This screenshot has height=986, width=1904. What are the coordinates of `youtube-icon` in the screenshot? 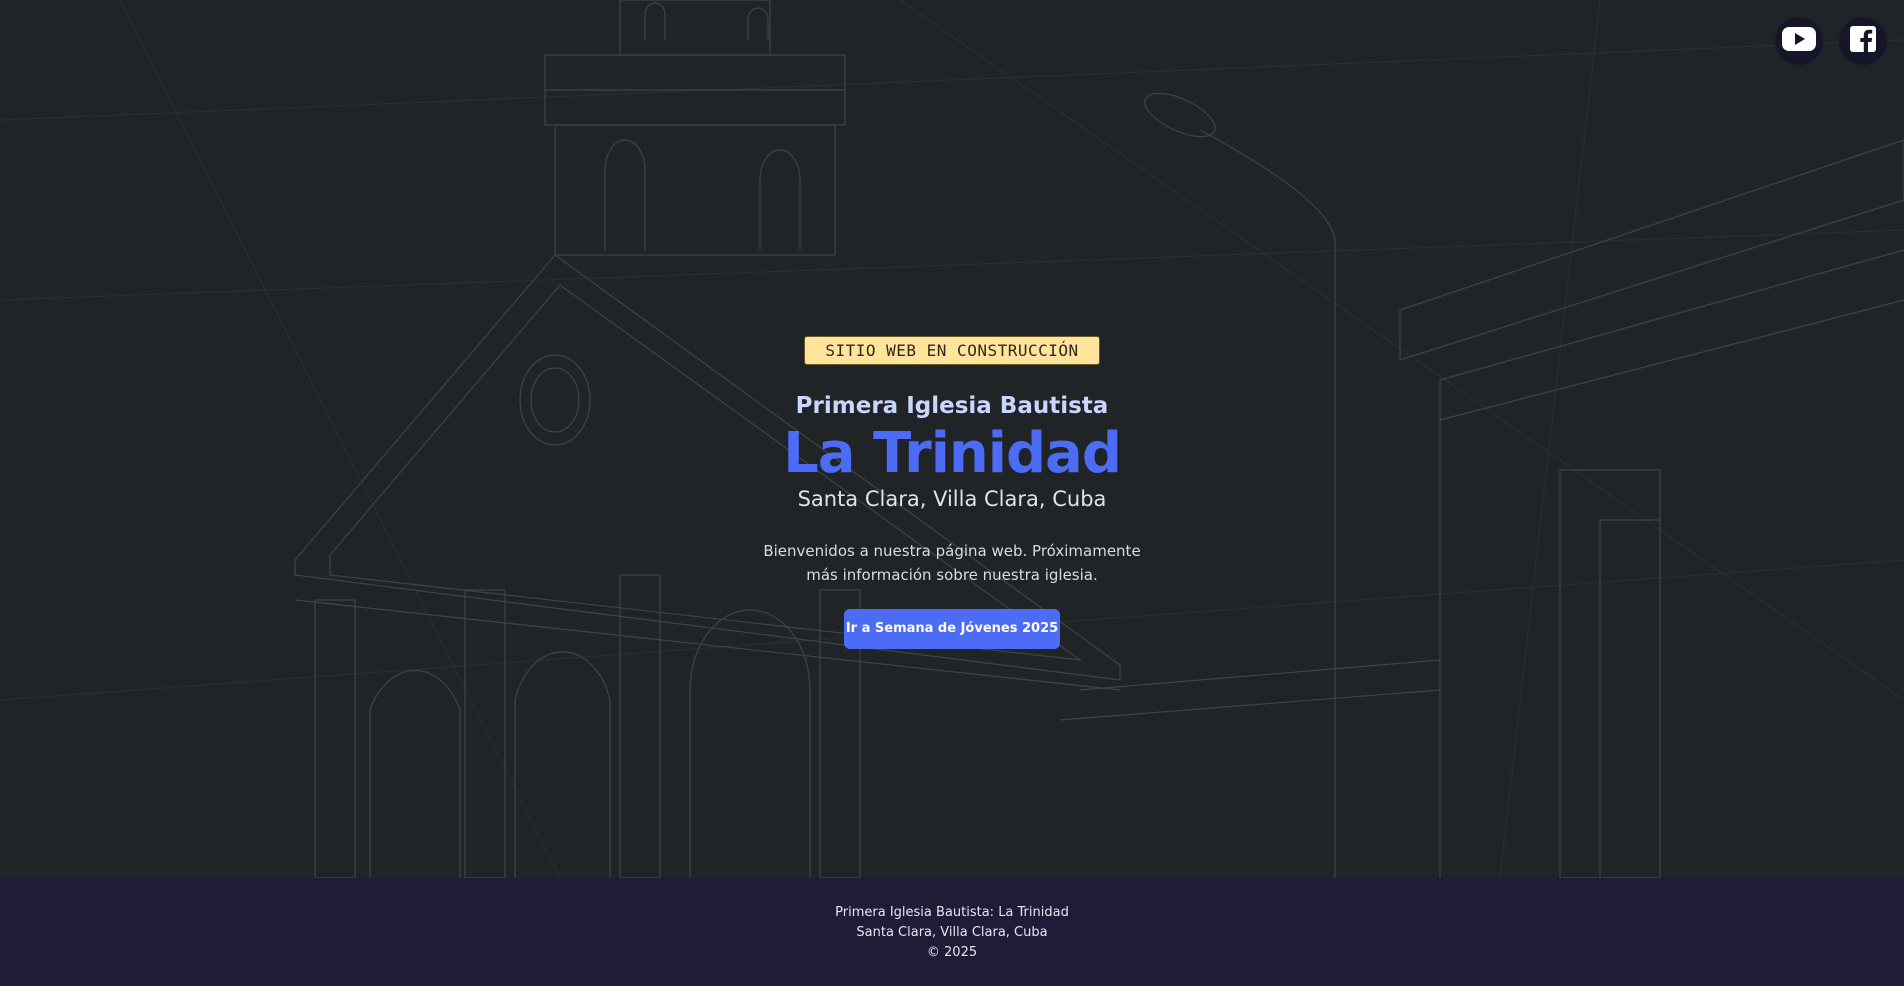 It's located at (1799, 41).